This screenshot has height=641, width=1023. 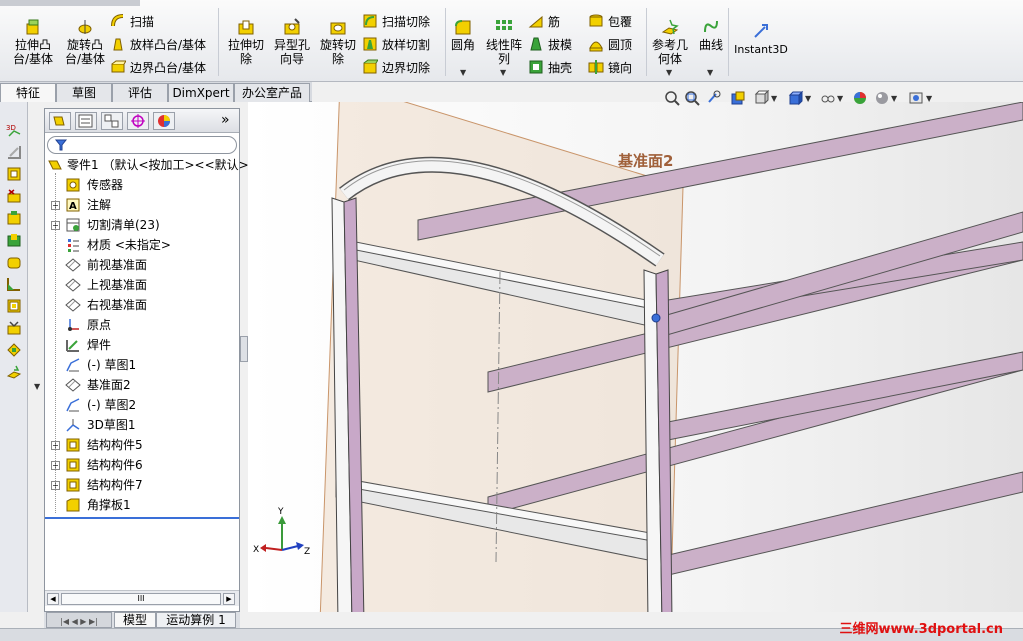 I want to click on tab-model: 模型, so click(x=135, y=620).